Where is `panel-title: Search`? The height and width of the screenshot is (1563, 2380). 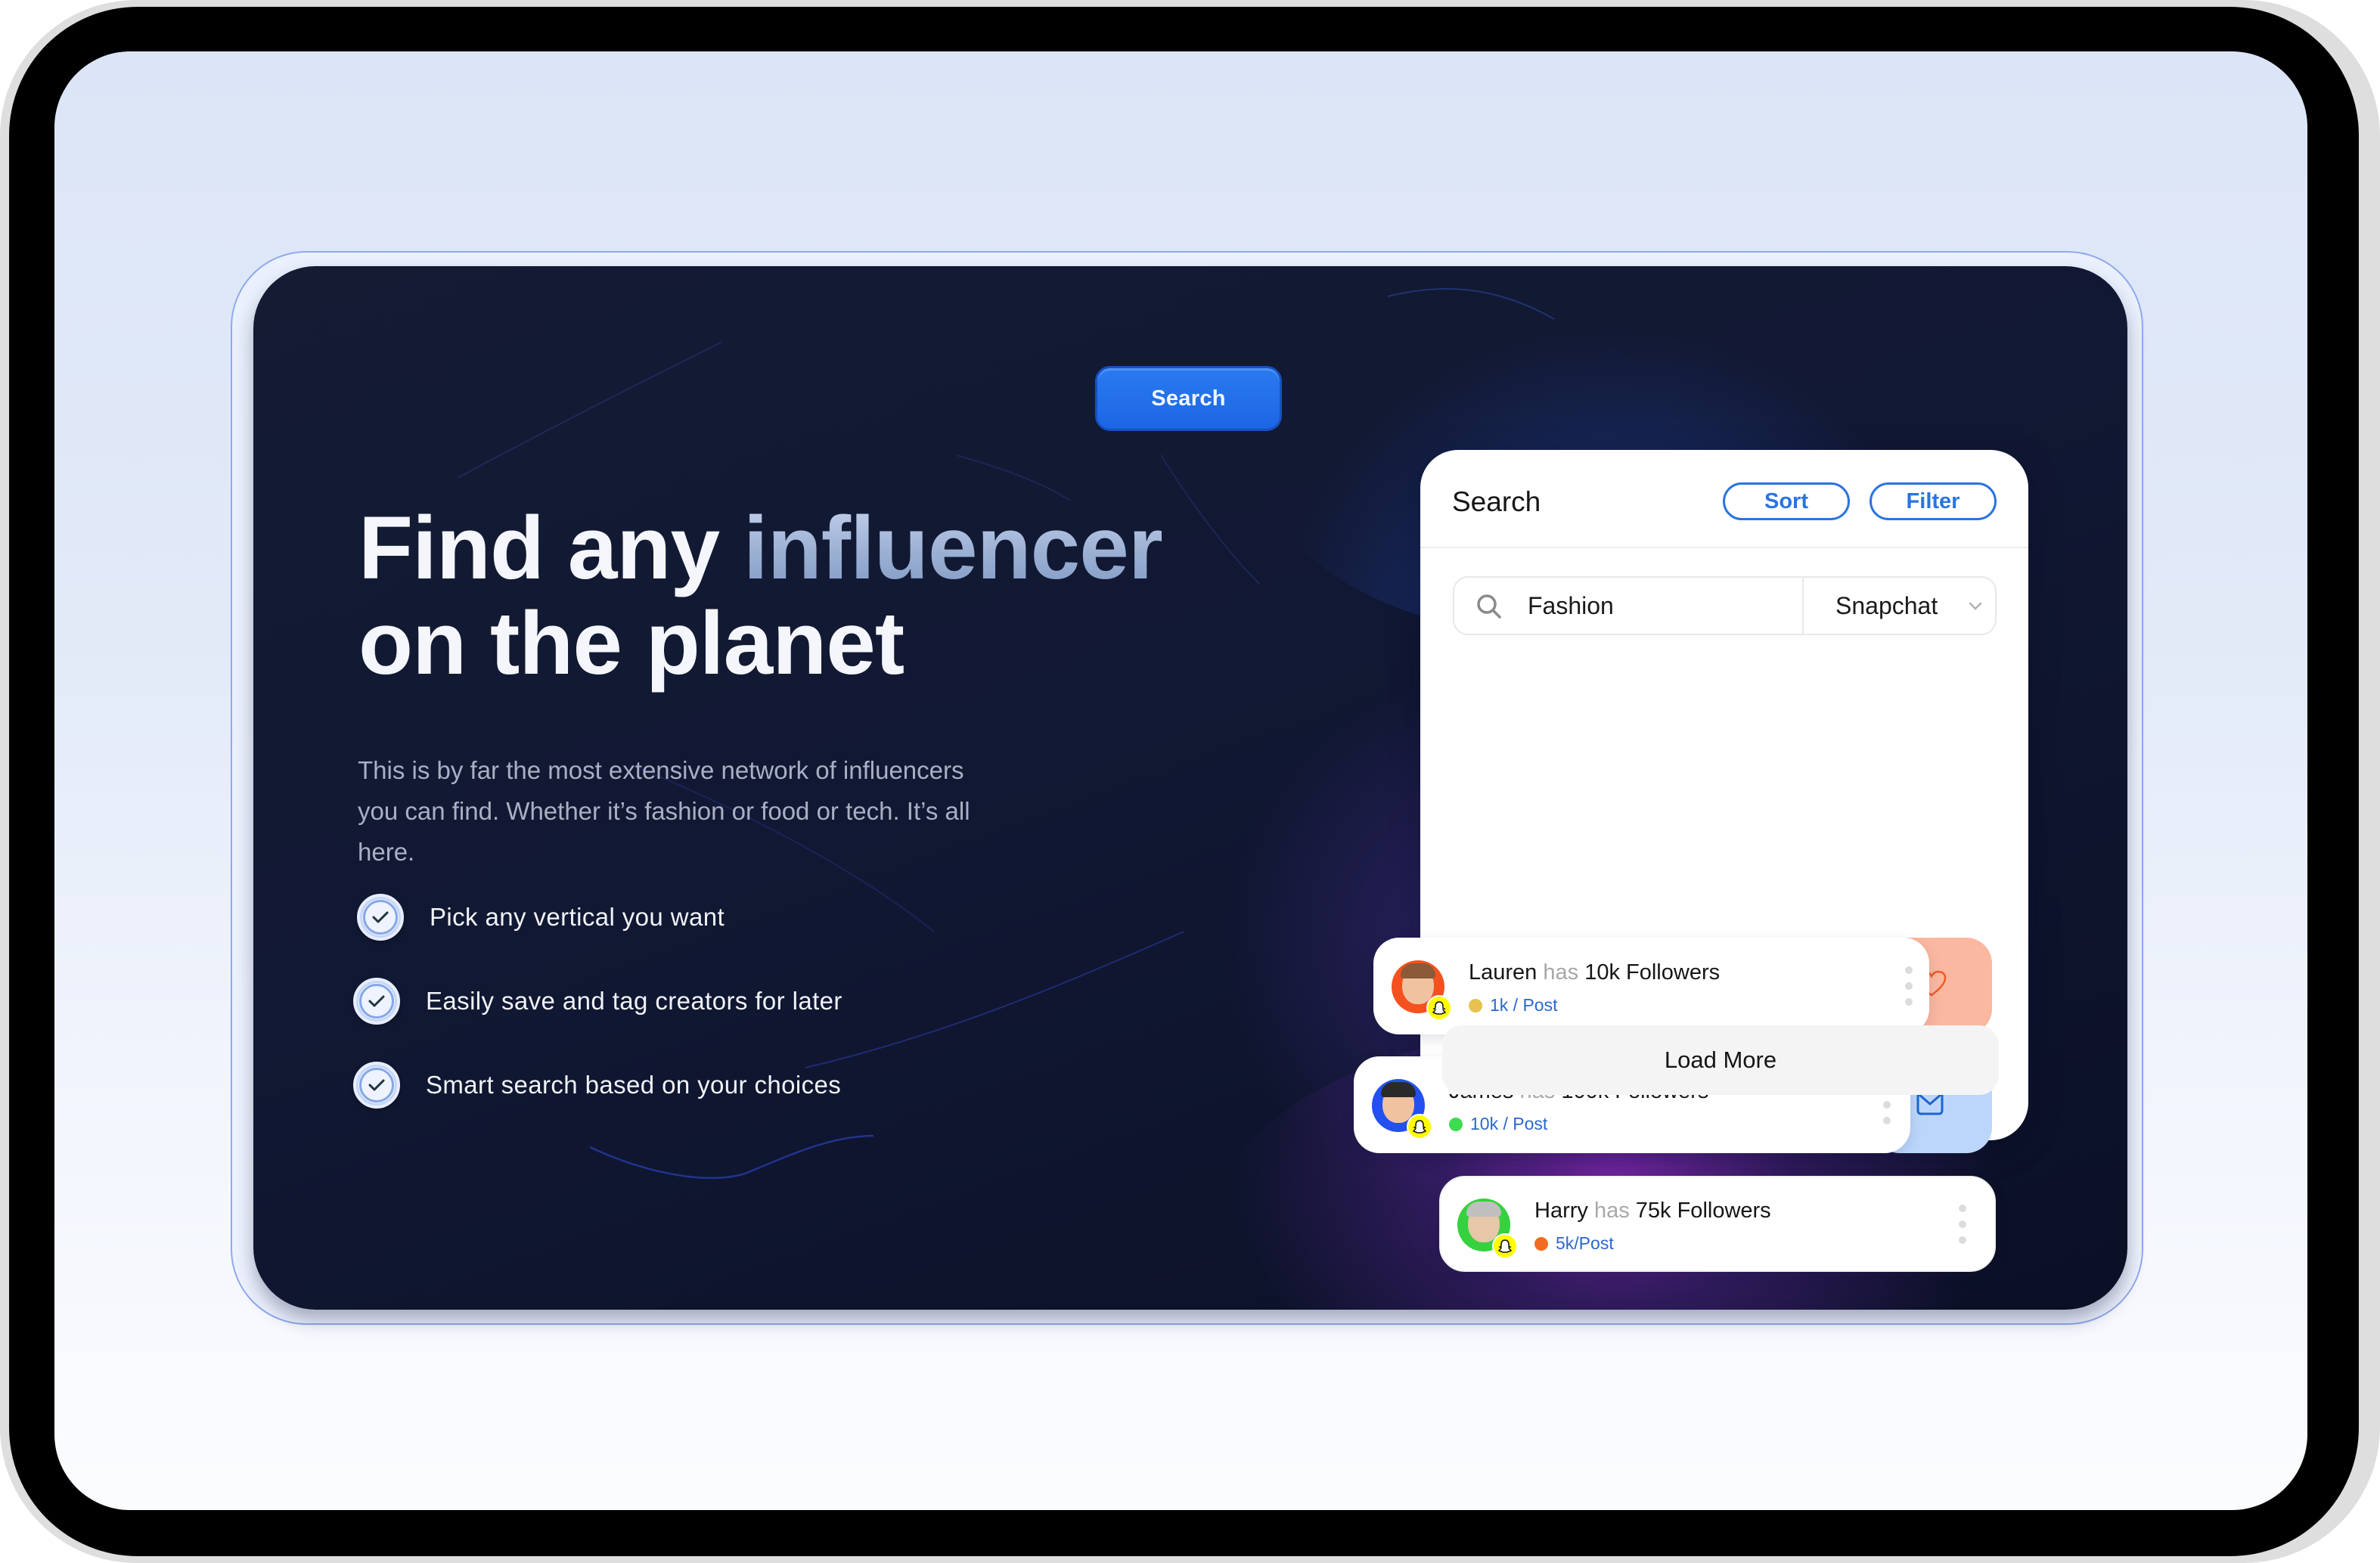
panel-title: Search is located at coordinates (1496, 502).